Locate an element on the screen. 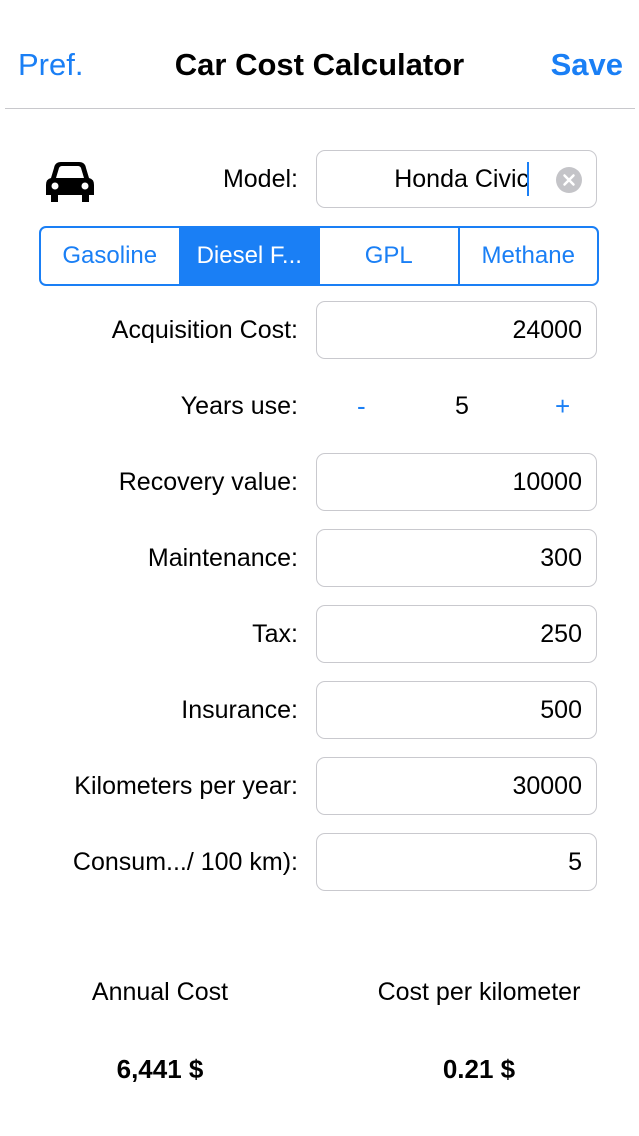 The height and width of the screenshot is (1136, 639). recovery-value-field: 10000 is located at coordinates (456, 482).